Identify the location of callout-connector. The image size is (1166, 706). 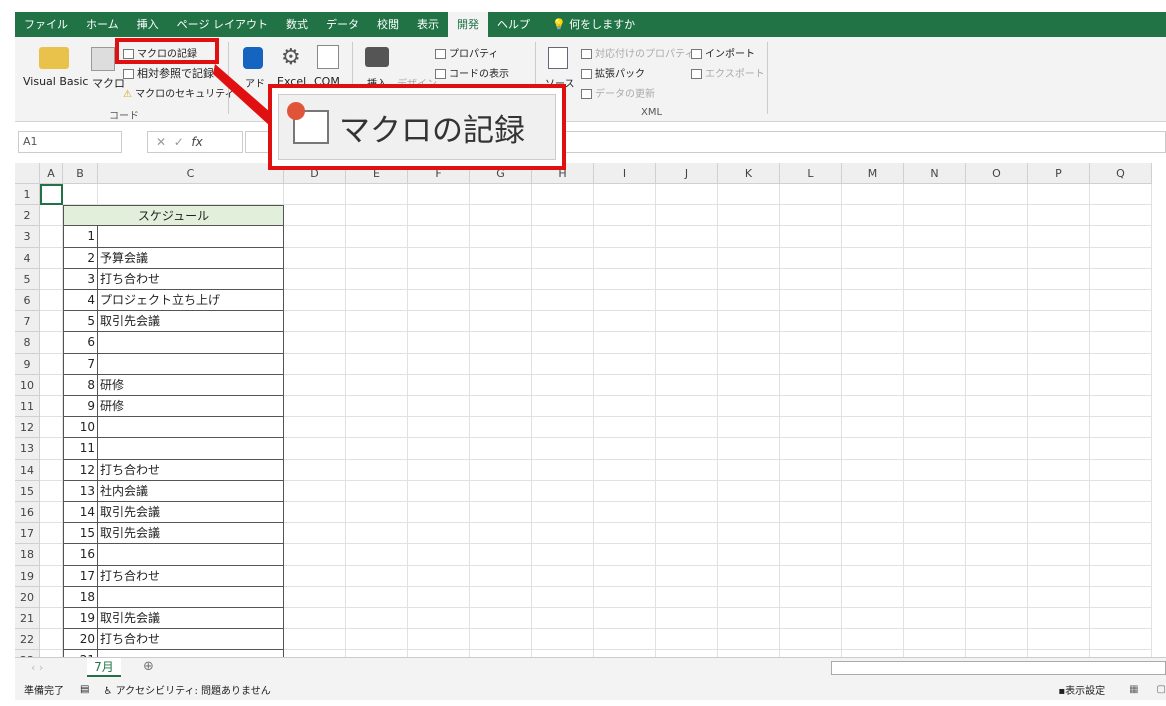
(192, 82).